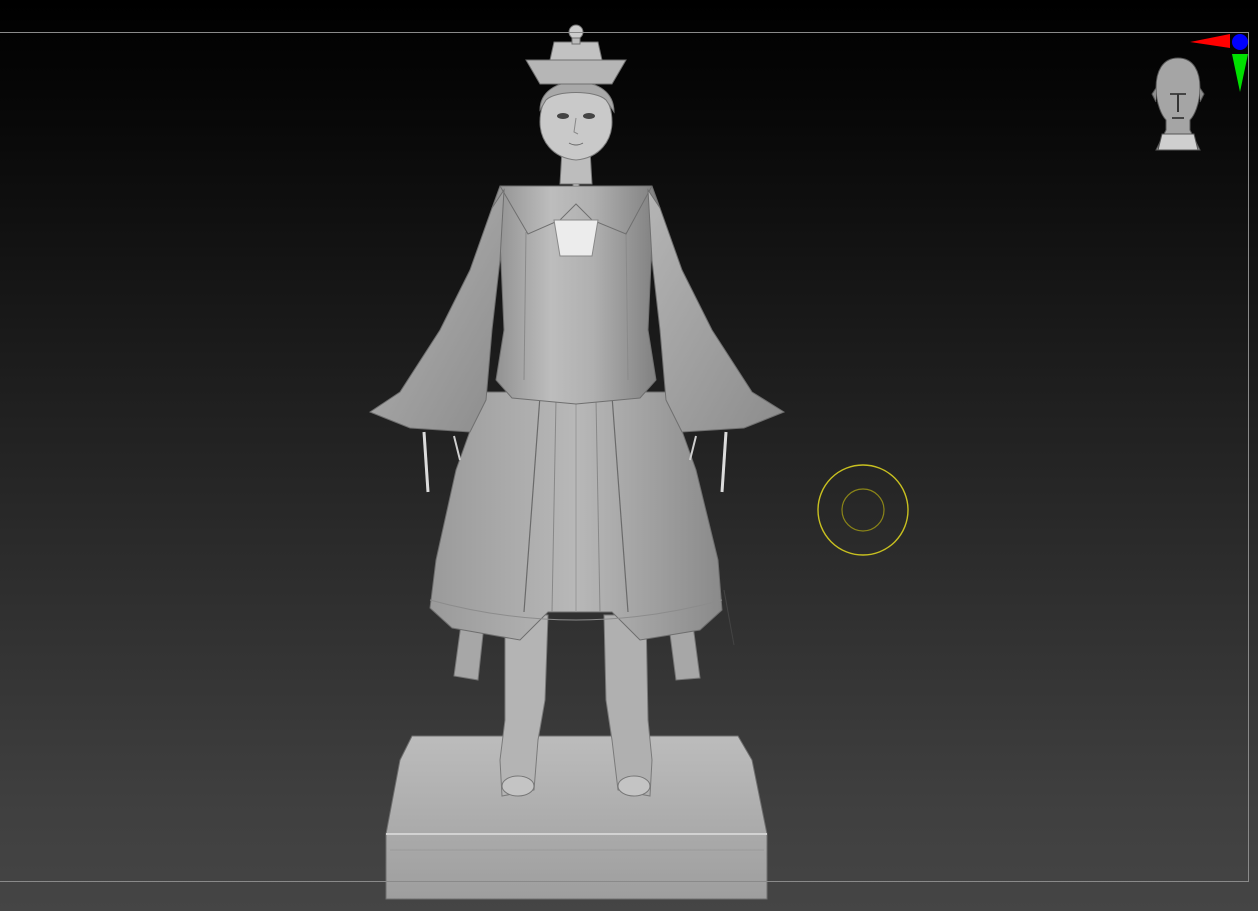 This screenshot has height=911, width=1258. Describe the element at coordinates (576, 817) in the screenshot. I see `pedestal` at that location.